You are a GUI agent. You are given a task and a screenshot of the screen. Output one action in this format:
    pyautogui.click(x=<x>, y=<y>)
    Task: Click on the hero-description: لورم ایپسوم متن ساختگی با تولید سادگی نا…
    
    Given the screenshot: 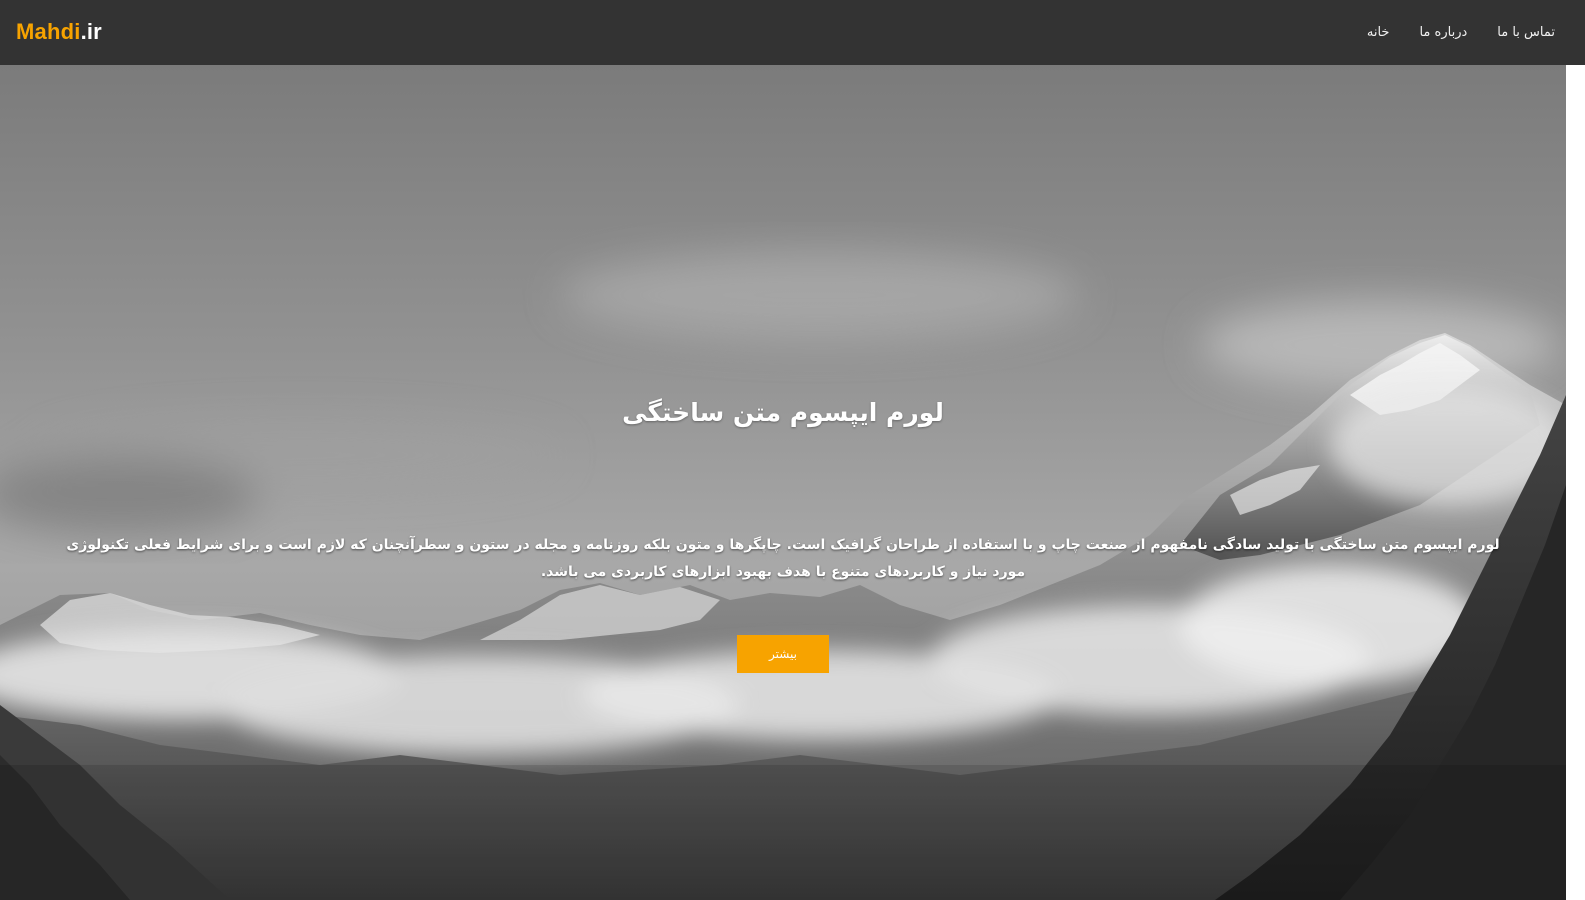 What is the action you would take?
    pyautogui.click(x=783, y=558)
    